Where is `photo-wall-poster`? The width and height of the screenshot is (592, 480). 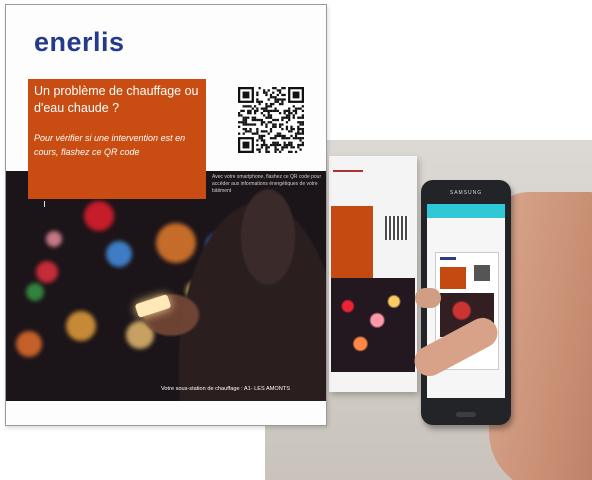
photo-wall-poster is located at coordinates (373, 274).